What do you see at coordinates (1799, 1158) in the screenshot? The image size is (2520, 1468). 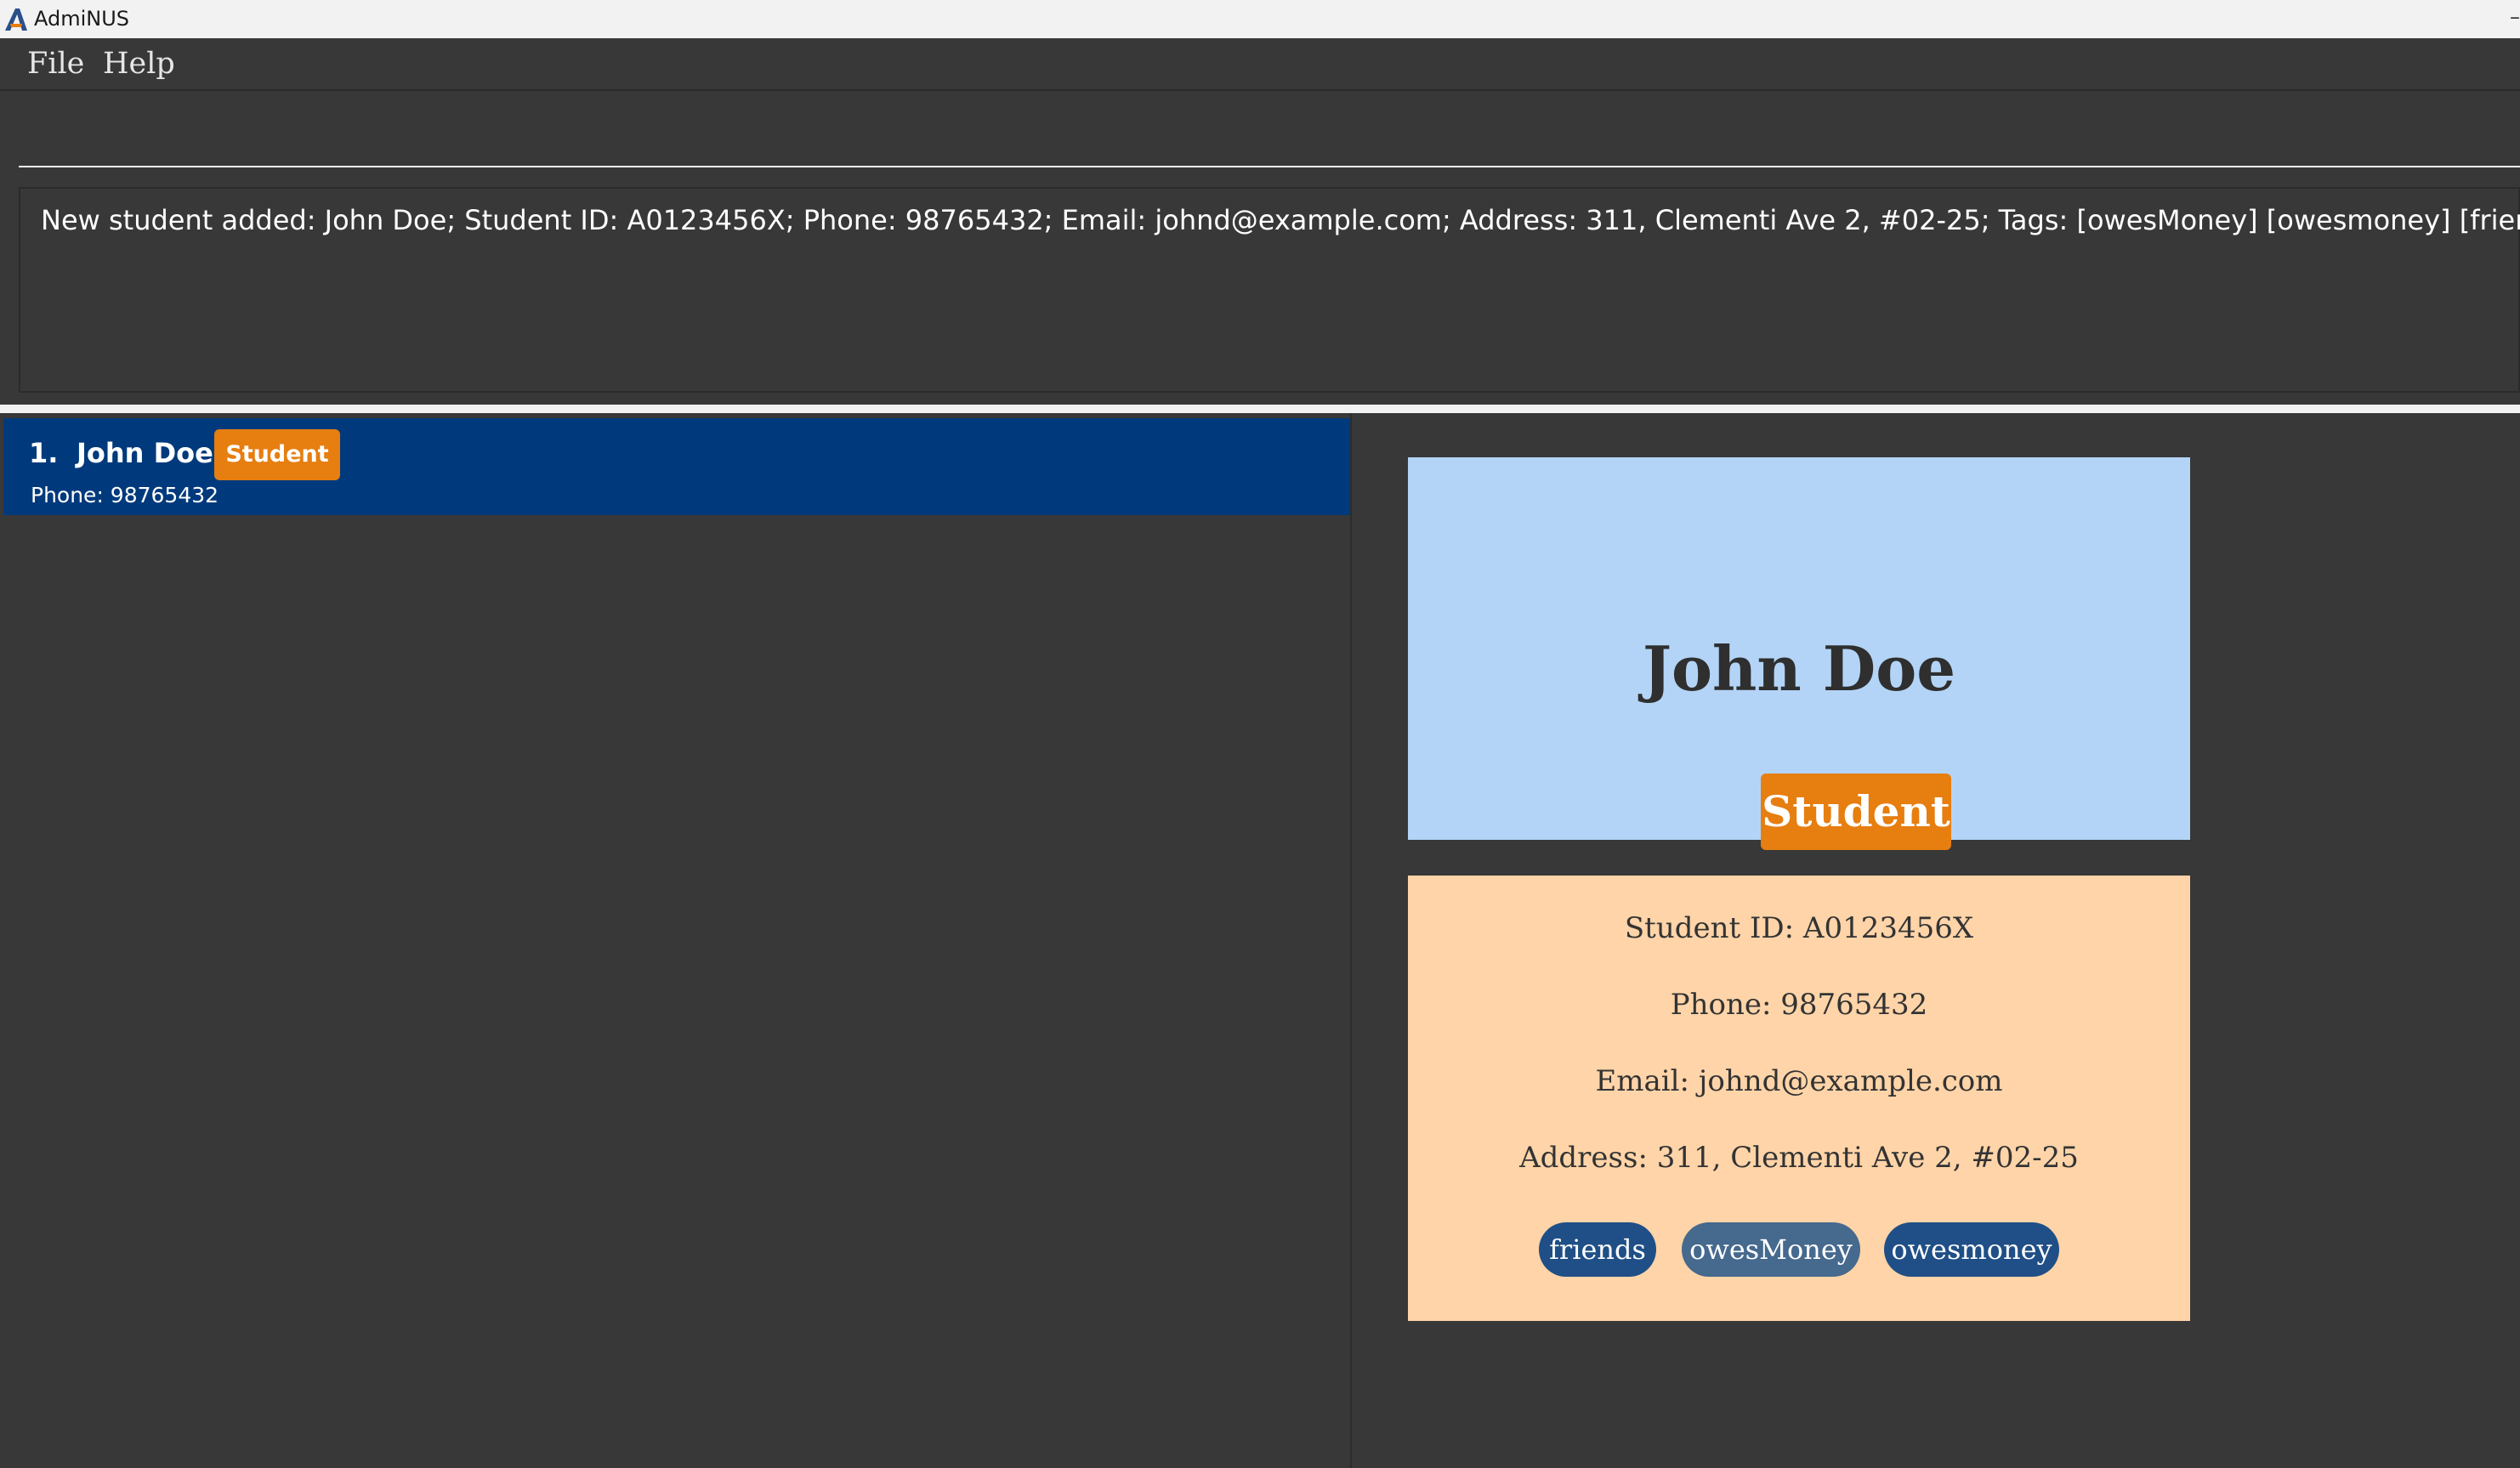 I see `detail-address: Address: 311, Clementi Ave 2, #02-25` at bounding box center [1799, 1158].